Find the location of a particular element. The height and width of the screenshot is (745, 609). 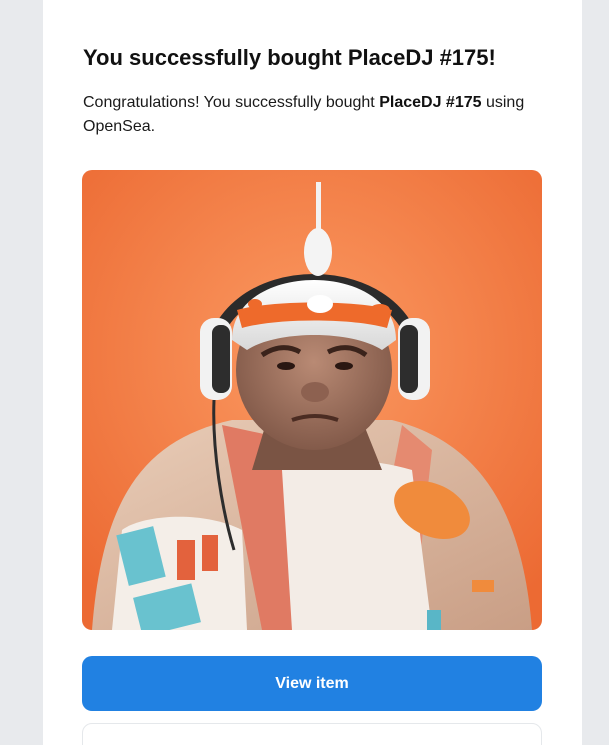

left-ear-pad is located at coordinates (221, 359).